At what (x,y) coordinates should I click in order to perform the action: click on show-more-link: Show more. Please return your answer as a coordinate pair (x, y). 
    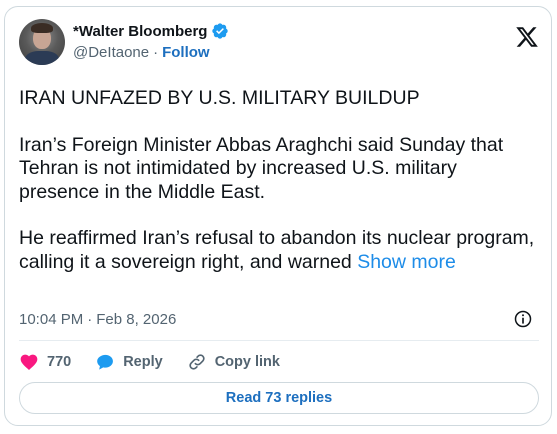
    Looking at the image, I should click on (406, 262).